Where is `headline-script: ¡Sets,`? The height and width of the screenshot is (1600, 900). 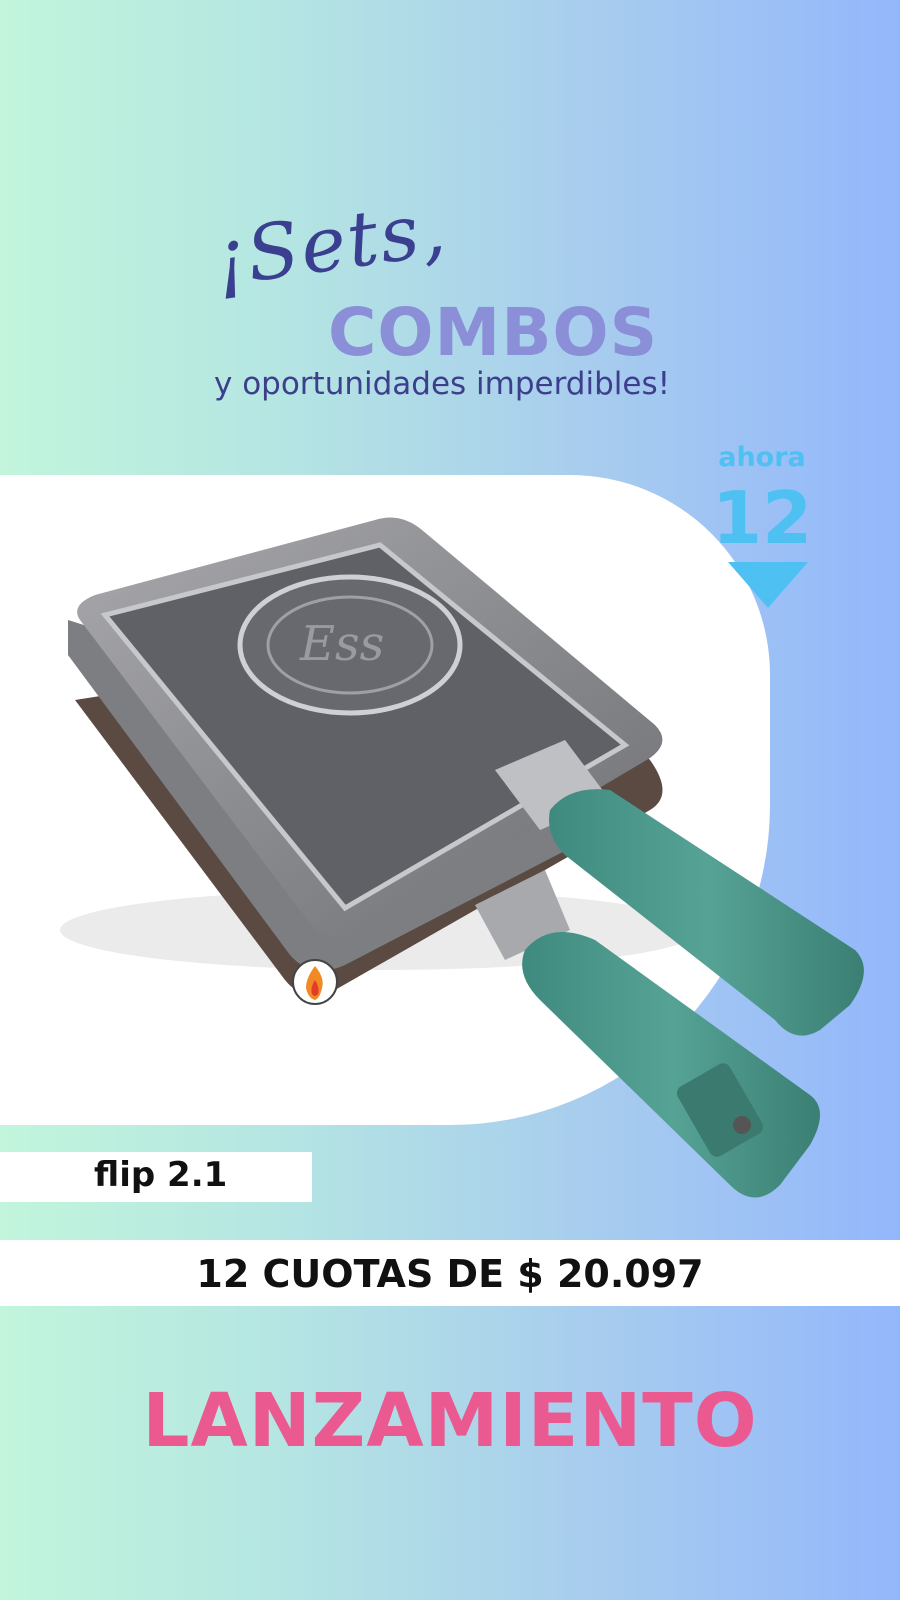 headline-script: ¡Sets, is located at coordinates (330, 243).